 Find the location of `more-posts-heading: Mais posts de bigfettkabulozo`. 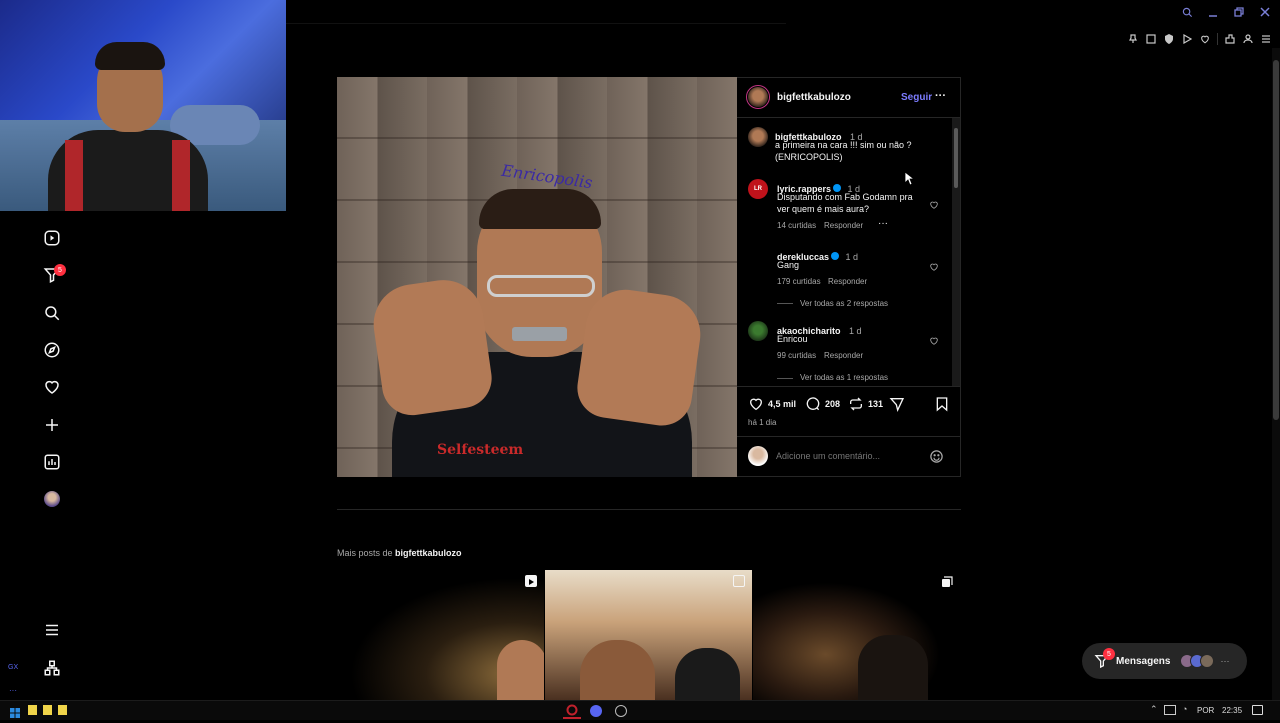

more-posts-heading: Mais posts de bigfettkabulozo is located at coordinates (399, 553).